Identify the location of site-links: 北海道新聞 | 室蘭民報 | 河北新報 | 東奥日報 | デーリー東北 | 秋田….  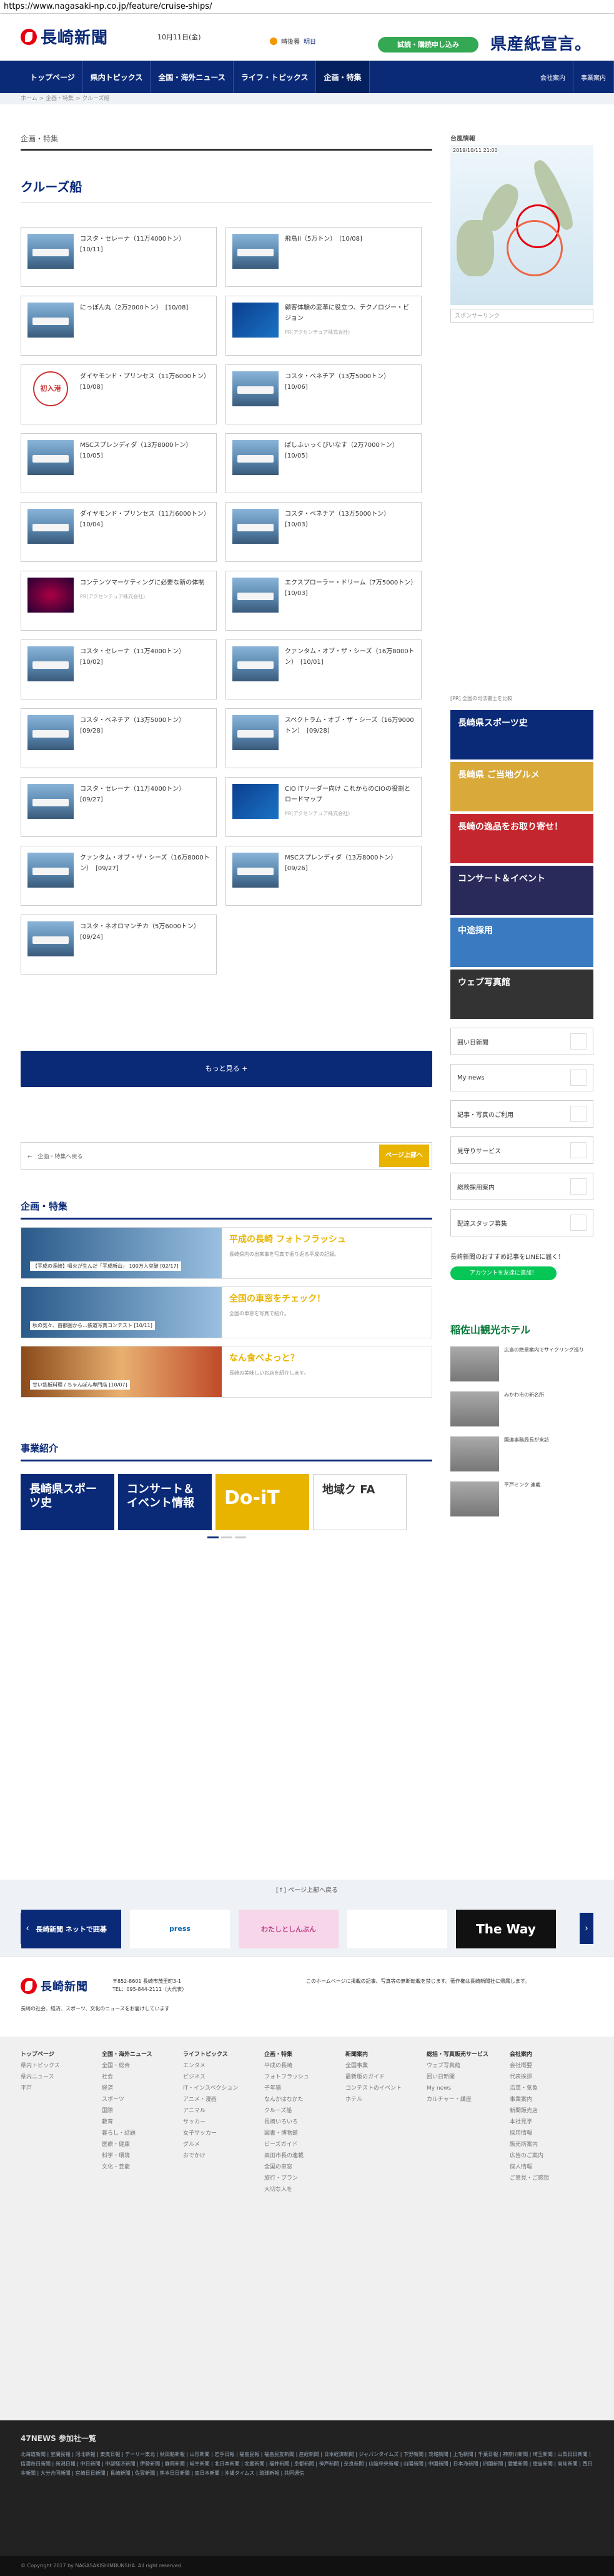
(307, 2464).